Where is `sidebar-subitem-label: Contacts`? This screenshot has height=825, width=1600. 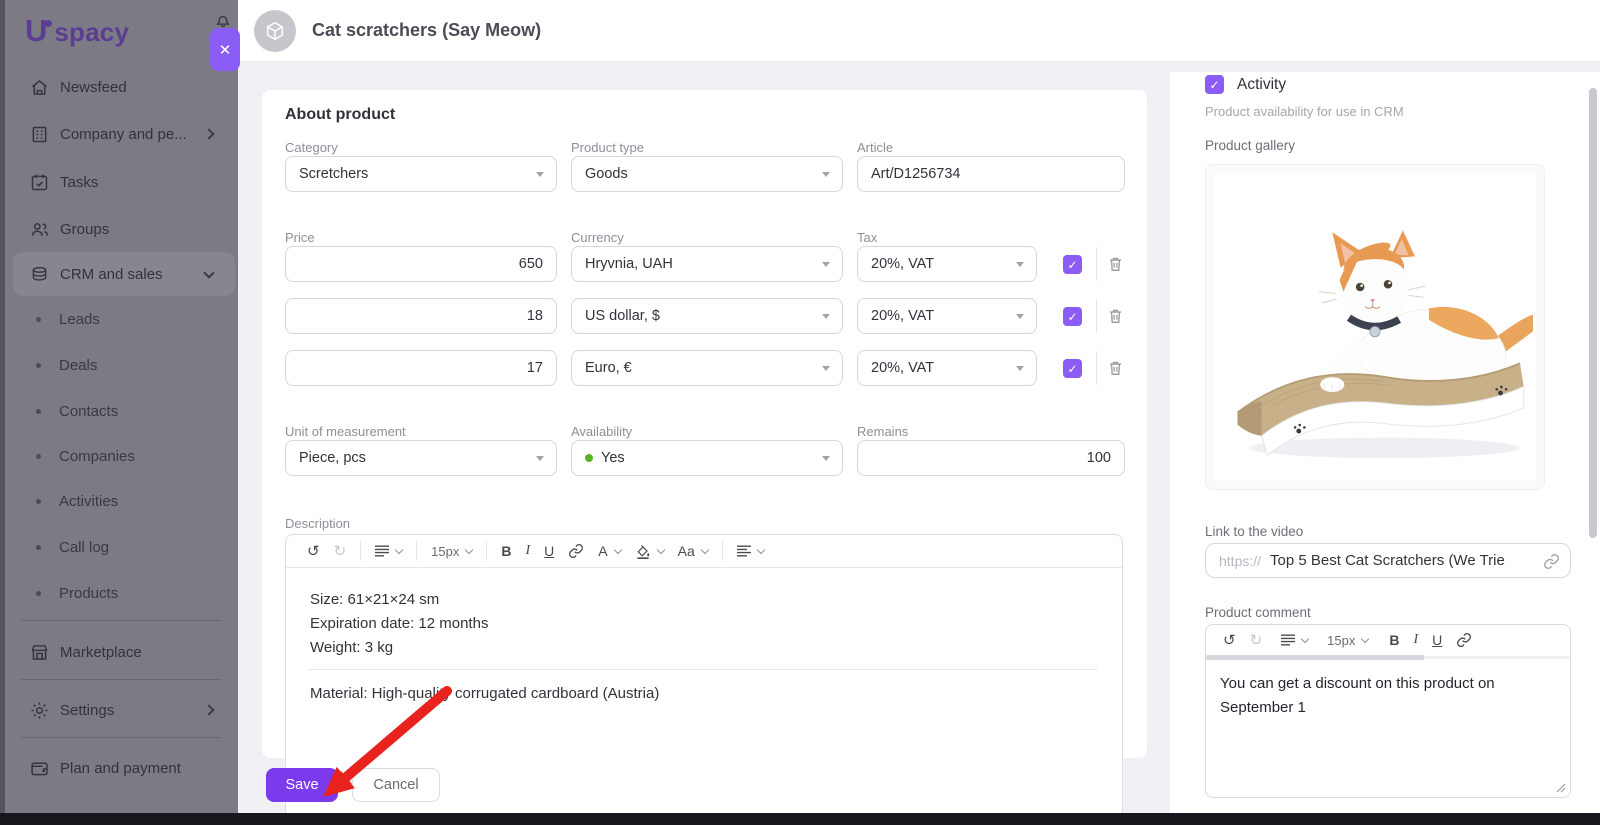
sidebar-subitem-label: Contacts is located at coordinates (89, 411).